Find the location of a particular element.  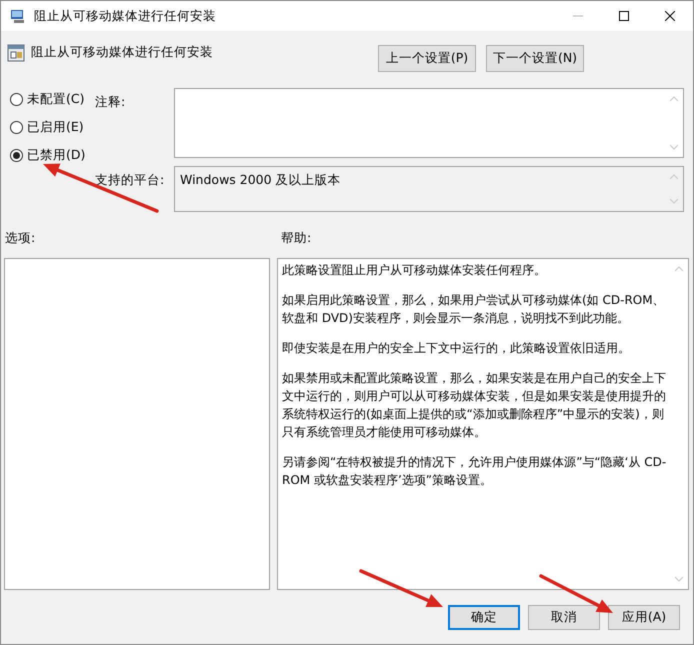

help-paragraph: 如果启用此策略设置，那么，如果用户尝试从可移动媒体(如 CD-ROM、软盘和 DVD)安装程序，则会显示一条消息，说明找不到此功能。 is located at coordinates (474, 309).